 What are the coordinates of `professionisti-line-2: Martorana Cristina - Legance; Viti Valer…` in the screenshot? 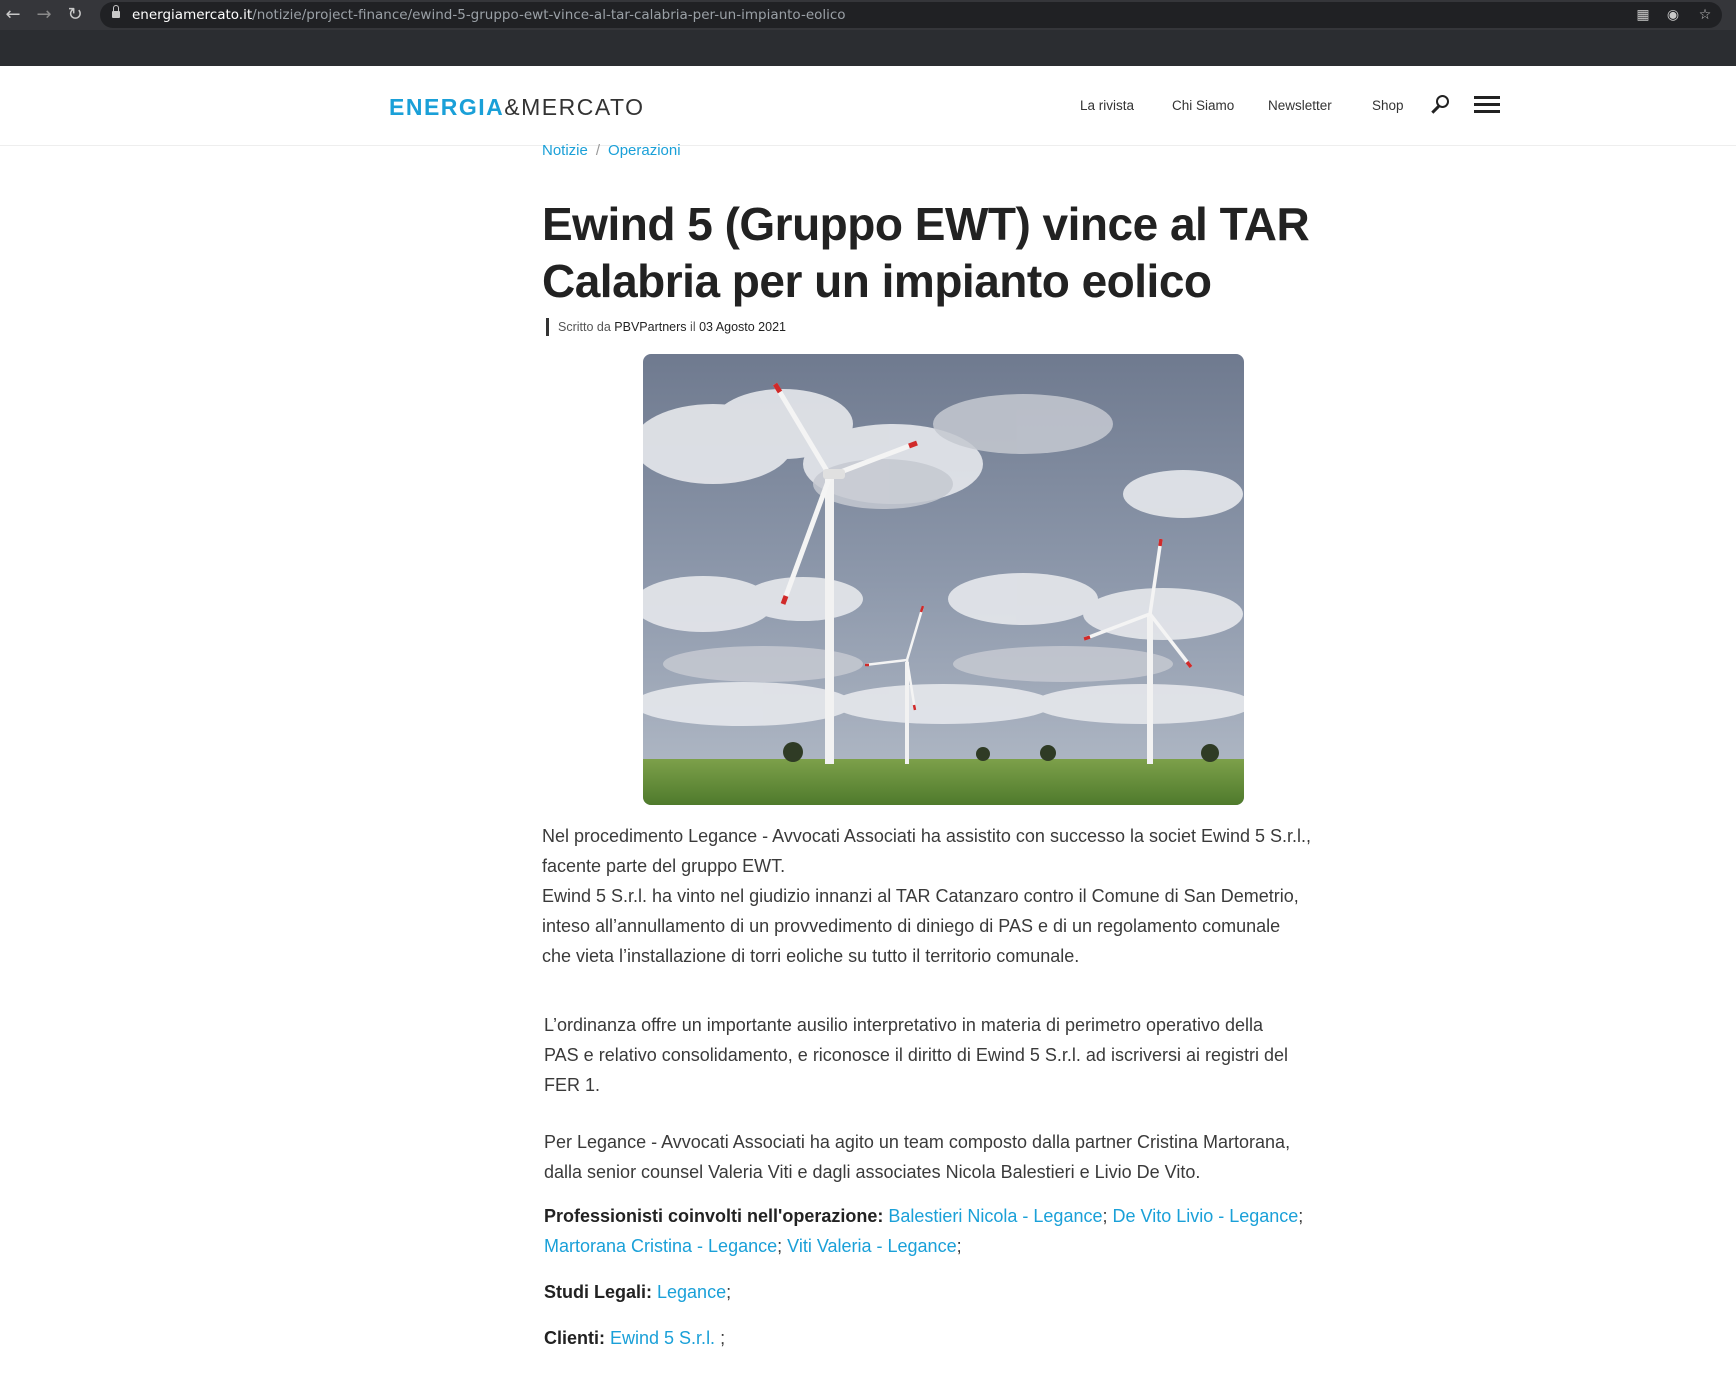 It's located at (753, 1246).